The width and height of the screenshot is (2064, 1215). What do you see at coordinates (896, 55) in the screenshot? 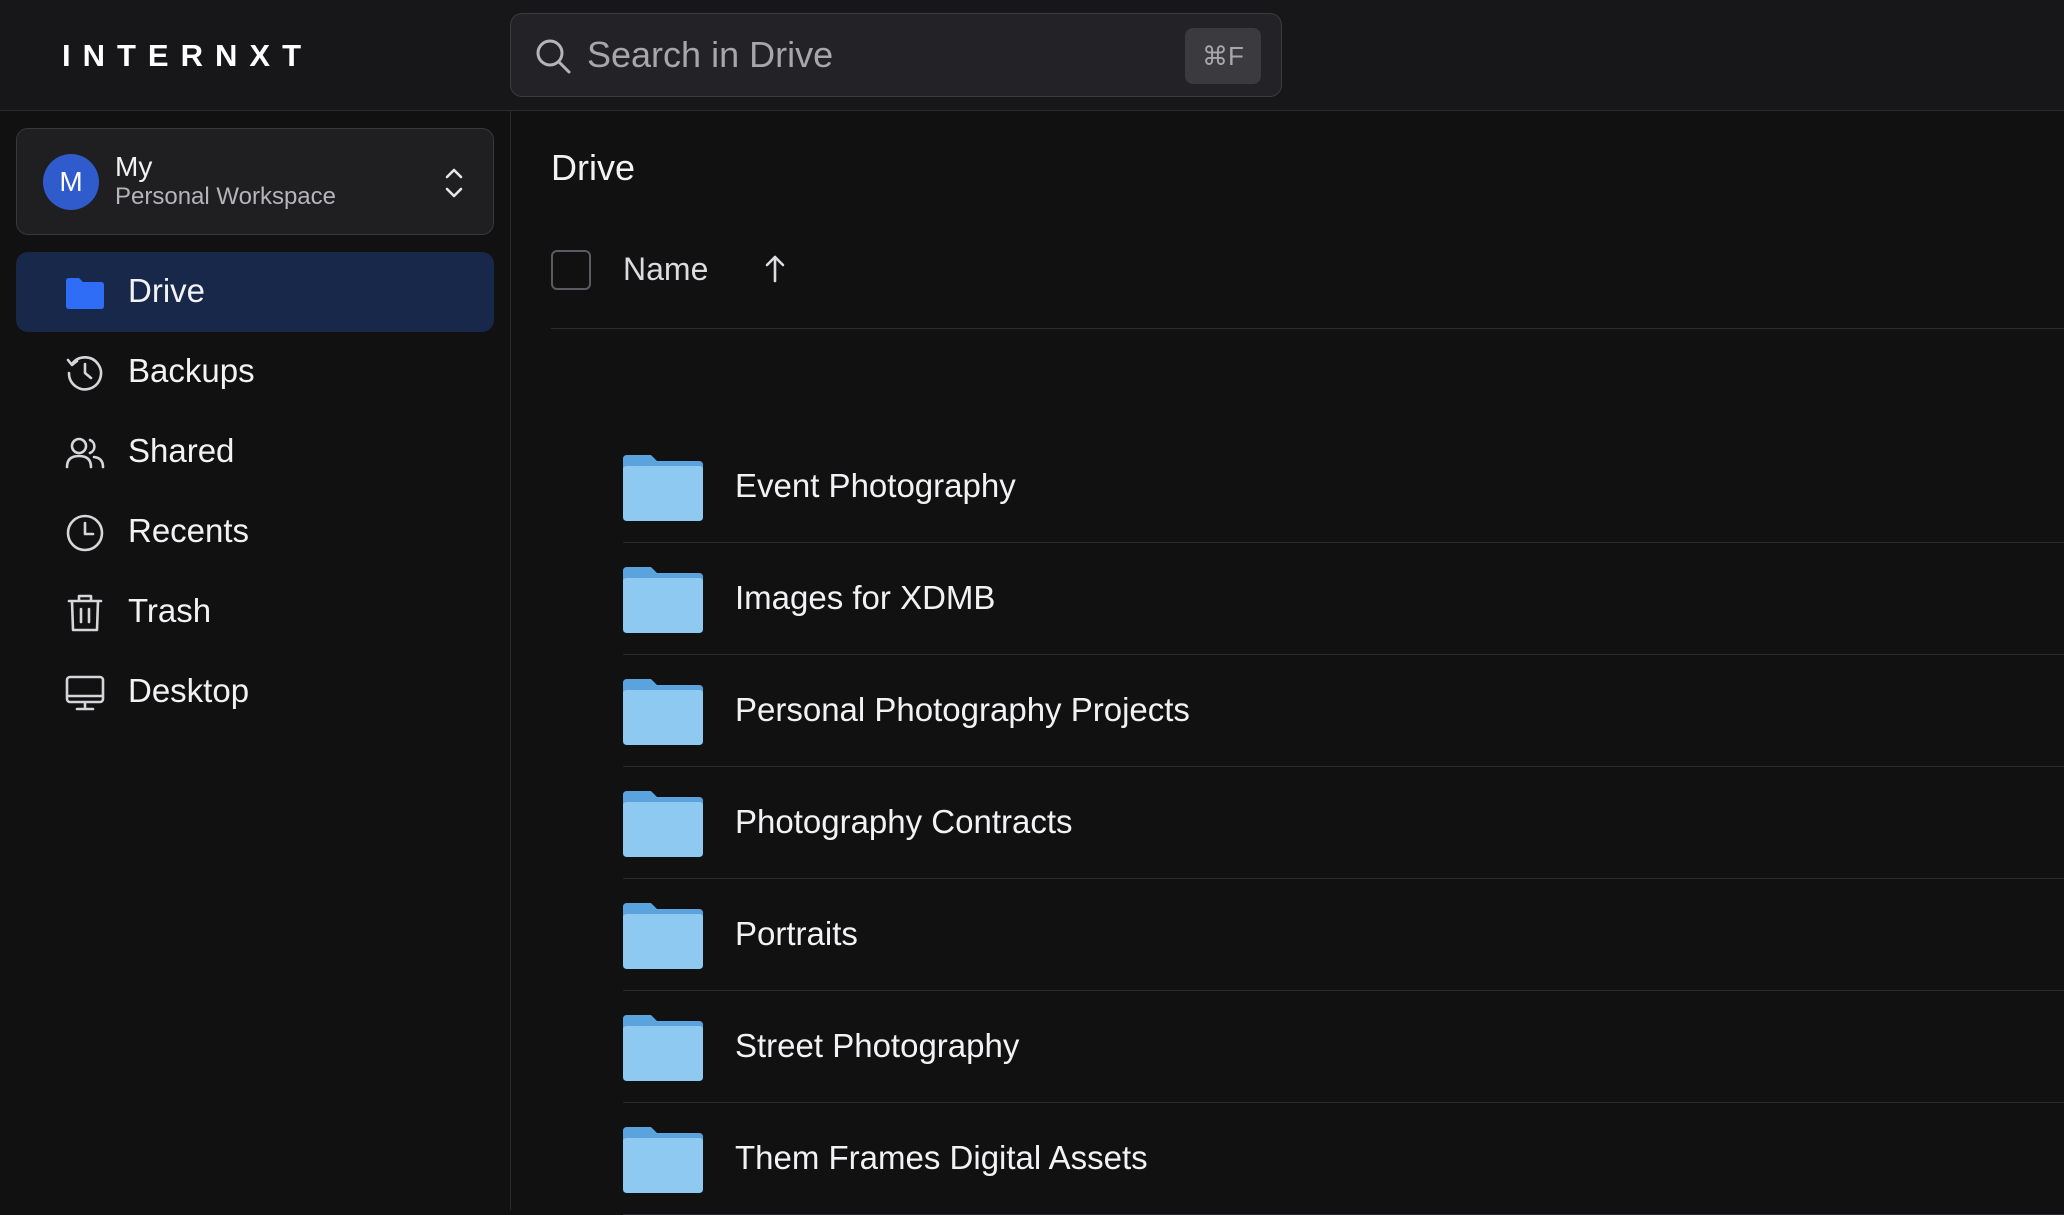
I see `search-bar: Search in Drive ⌘F` at bounding box center [896, 55].